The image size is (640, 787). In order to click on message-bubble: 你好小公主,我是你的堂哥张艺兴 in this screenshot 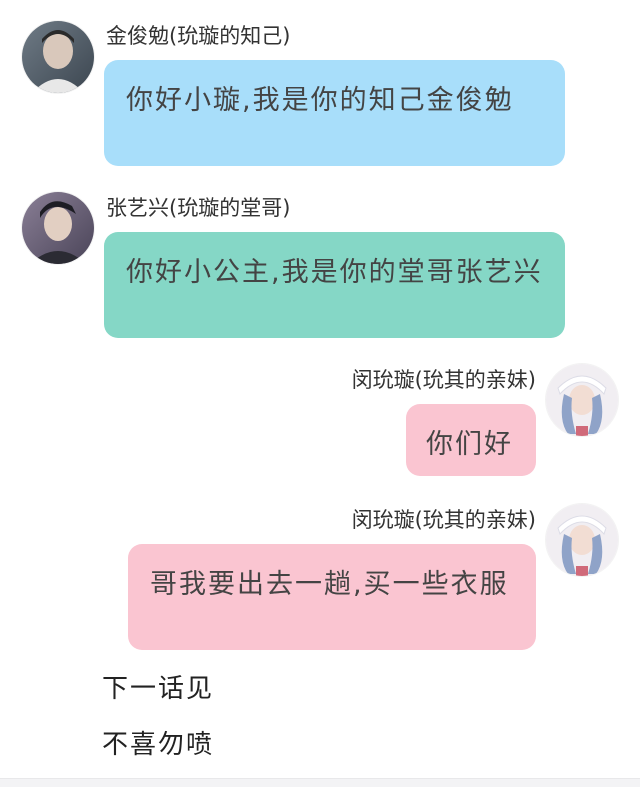, I will do `click(334, 285)`.